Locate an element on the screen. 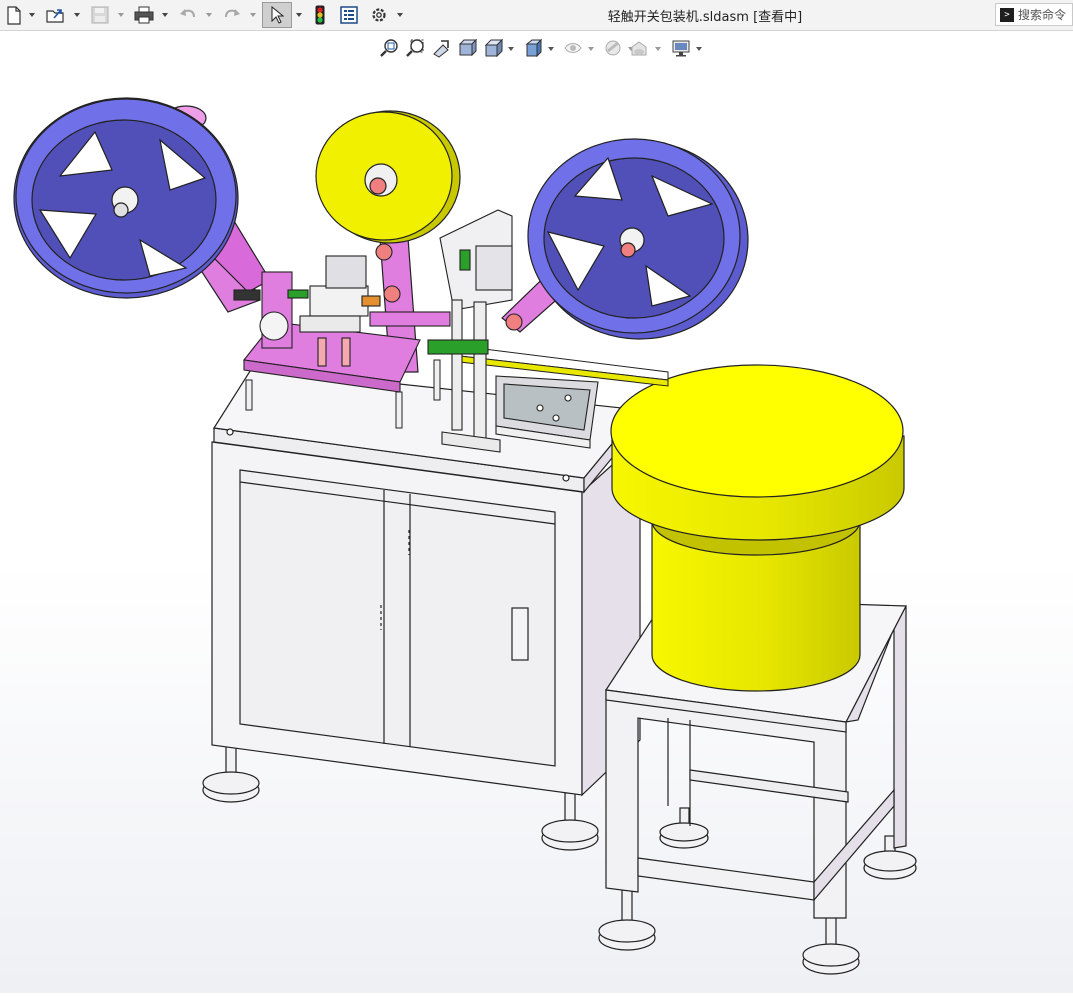 The width and height of the screenshot is (1073, 997). open-folder-icon is located at coordinates (55, 16).